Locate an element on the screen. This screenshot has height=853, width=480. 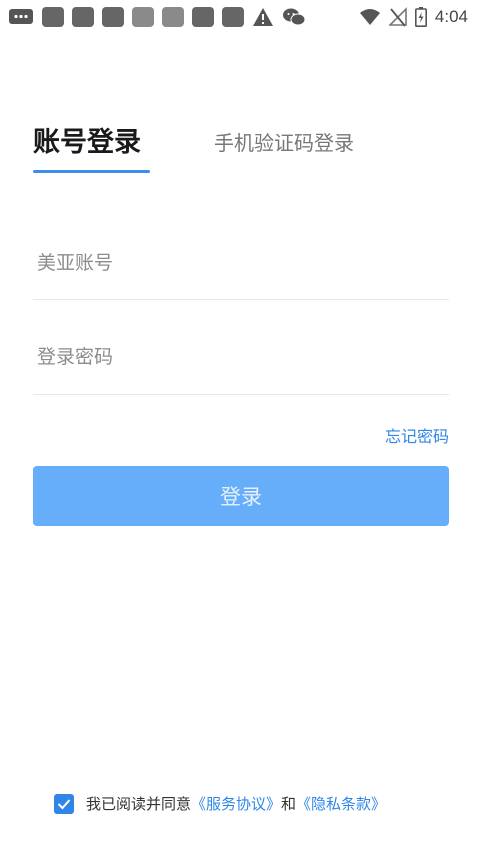
wechat-icon is located at coordinates (294, 17).